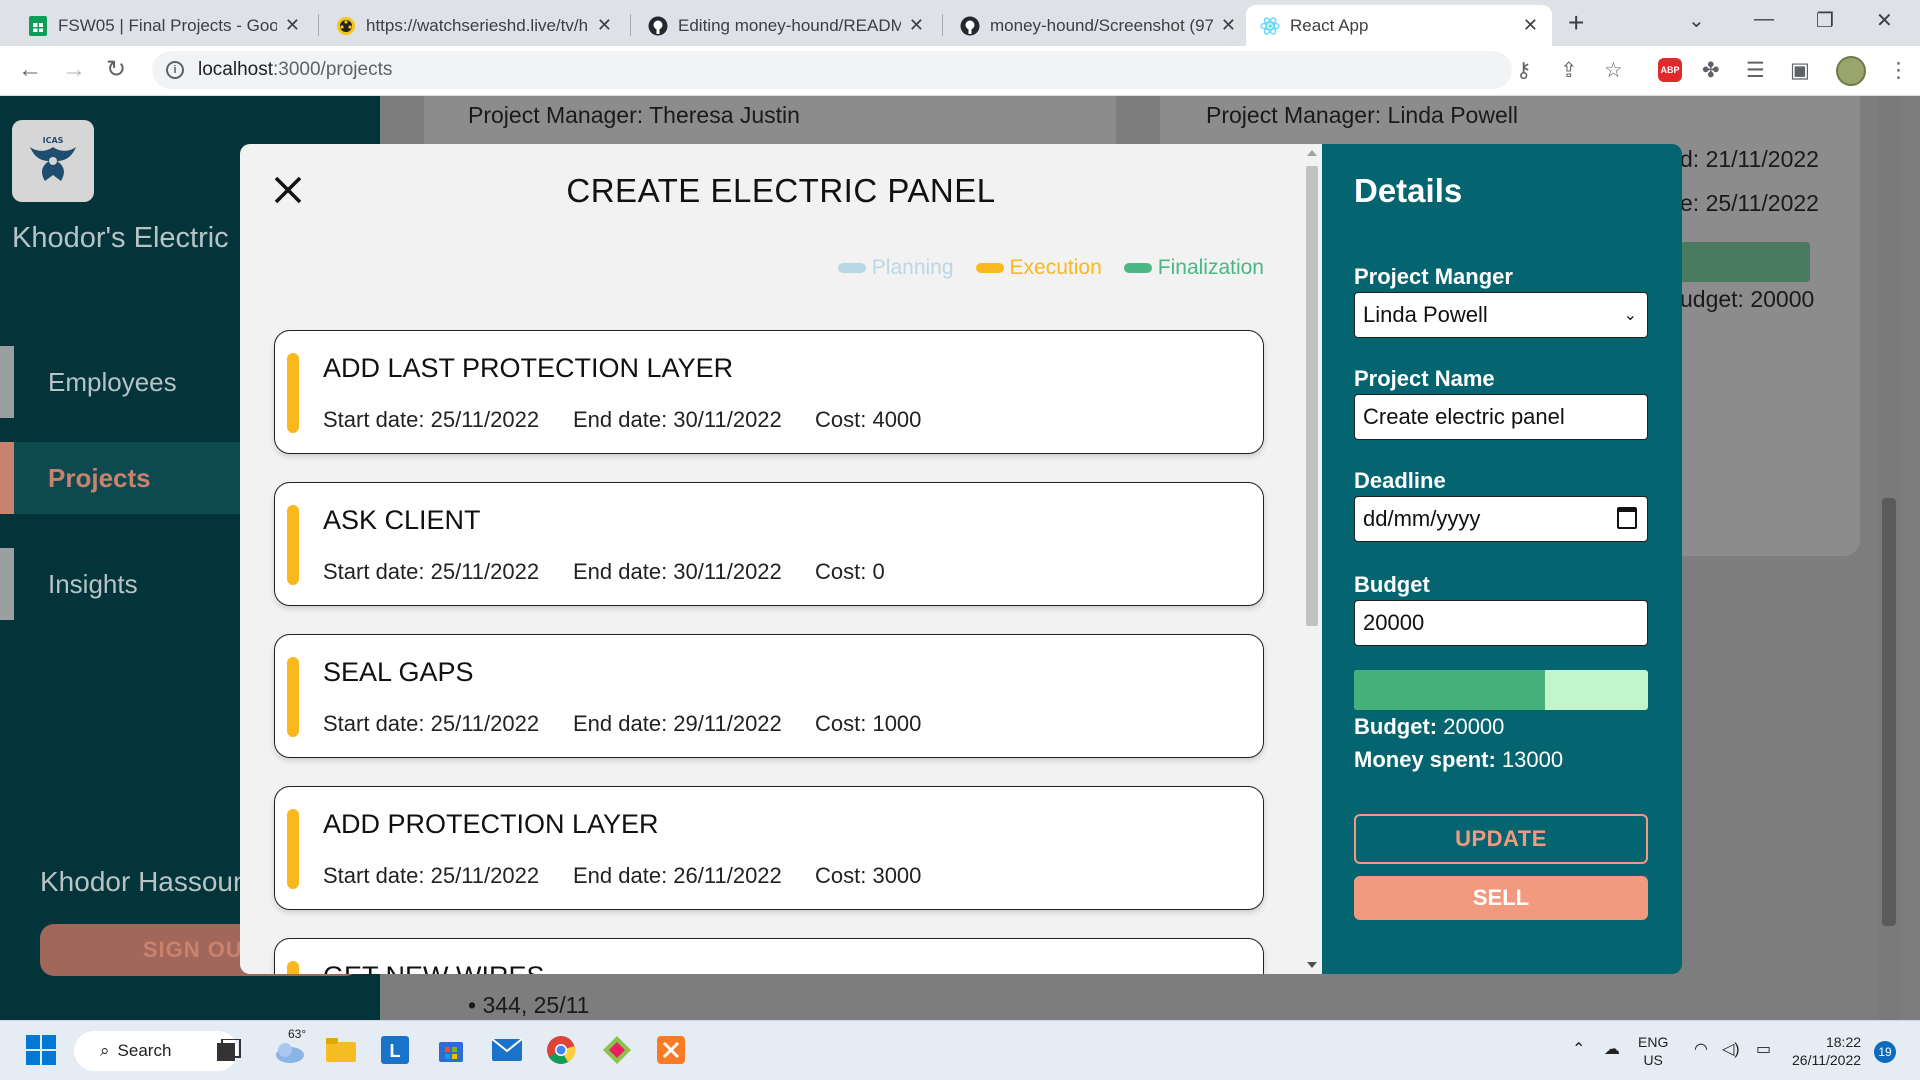 The image size is (1920, 1080). What do you see at coordinates (7, 478) in the screenshot?
I see `sidebar-item-indicator` at bounding box center [7, 478].